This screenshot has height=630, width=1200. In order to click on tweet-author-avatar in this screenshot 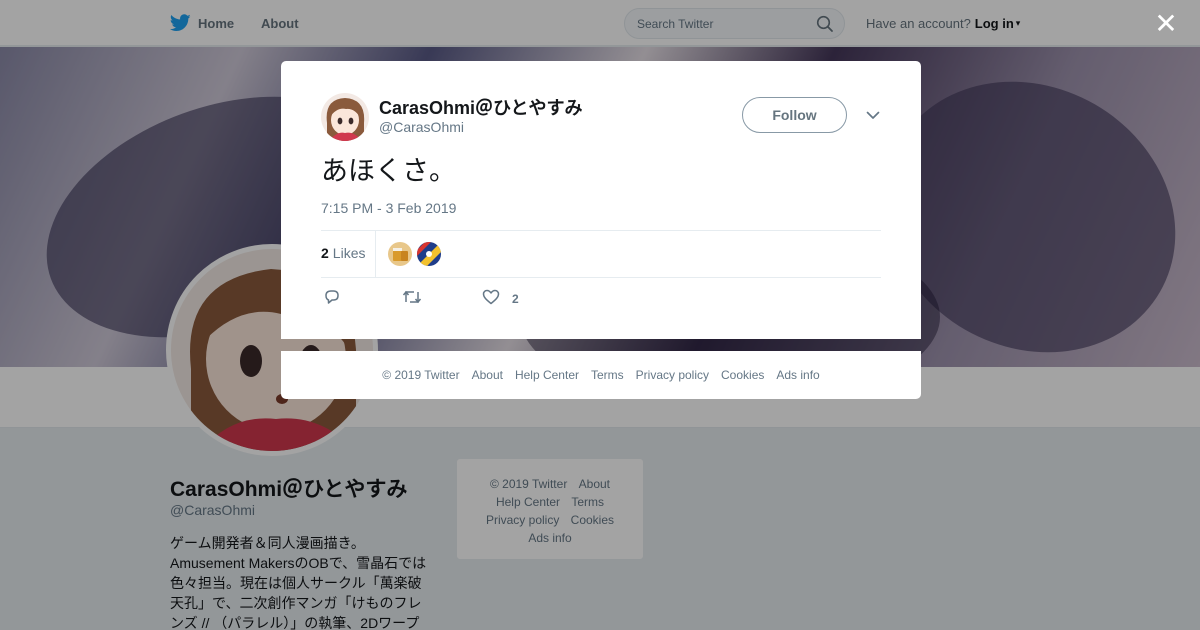, I will do `click(345, 117)`.